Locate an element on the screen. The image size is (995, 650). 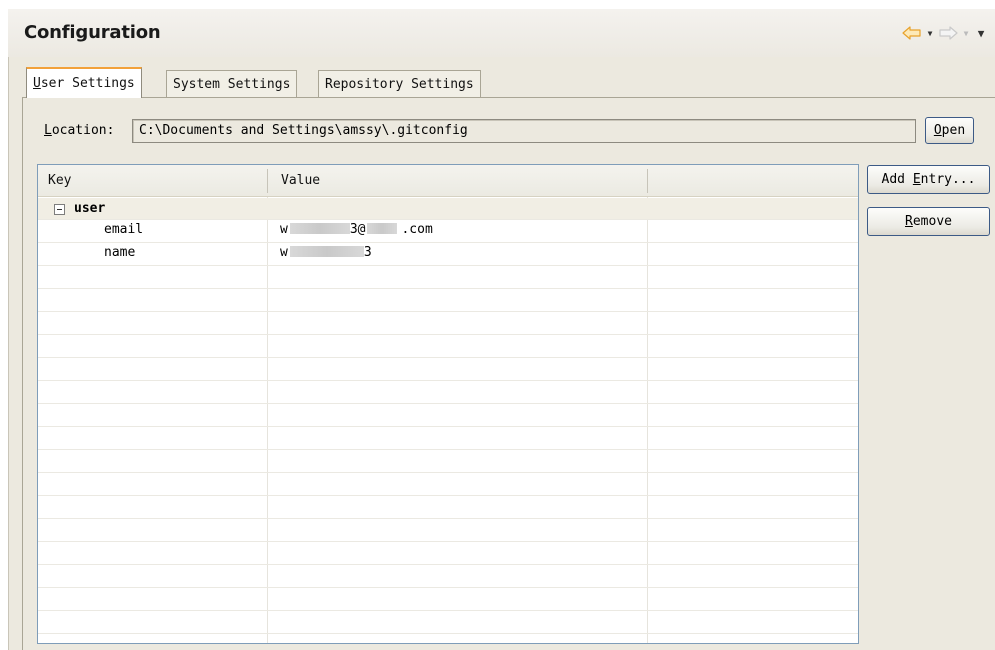
remove-button: Remove is located at coordinates (928, 221).